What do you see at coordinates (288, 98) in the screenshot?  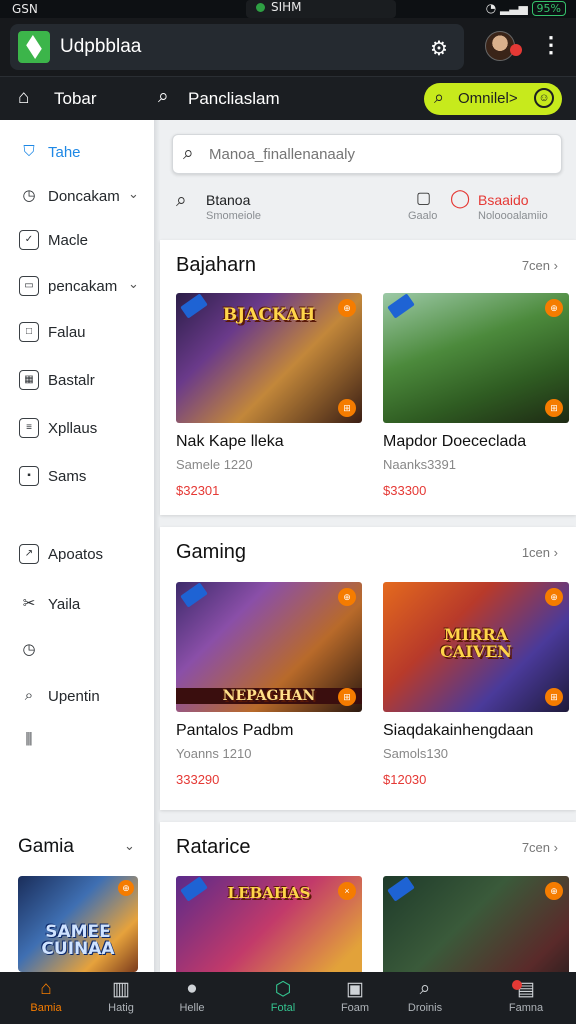 I see `top-nav: ⌂ Tobar ⌕ Pancliaslam ⌕ Omnilel> ☺` at bounding box center [288, 98].